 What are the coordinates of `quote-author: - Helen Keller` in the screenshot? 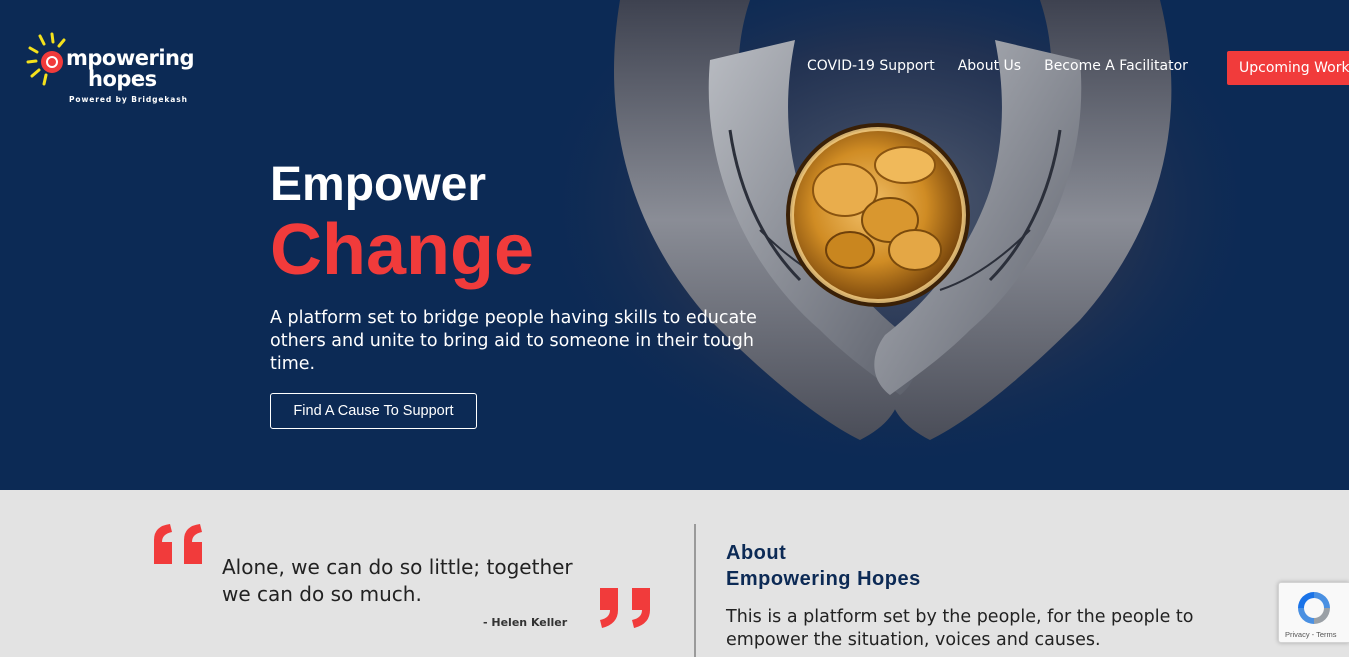 It's located at (525, 622).